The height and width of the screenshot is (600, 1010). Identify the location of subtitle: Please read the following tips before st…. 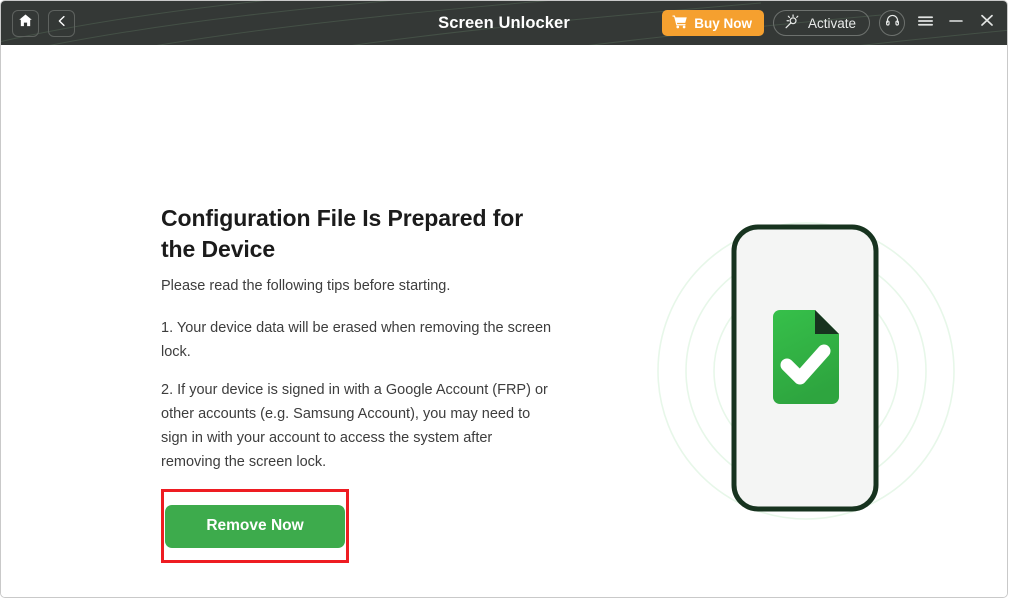
(306, 286).